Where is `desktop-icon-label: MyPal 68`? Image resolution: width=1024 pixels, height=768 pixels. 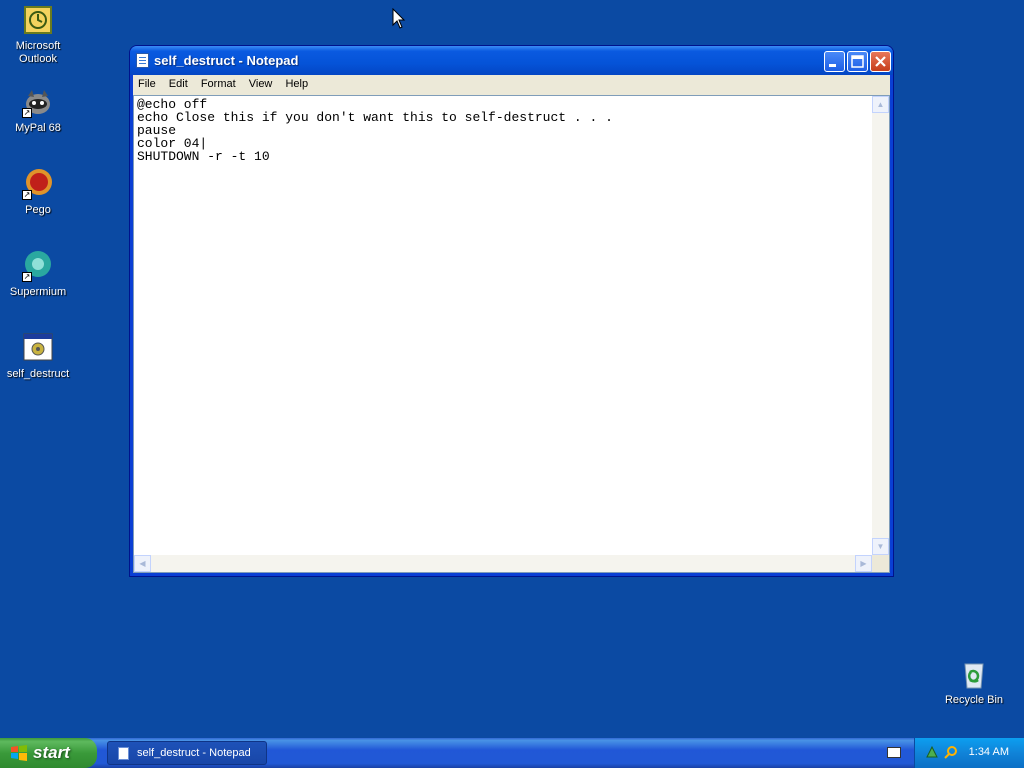 desktop-icon-label: MyPal 68 is located at coordinates (38, 128).